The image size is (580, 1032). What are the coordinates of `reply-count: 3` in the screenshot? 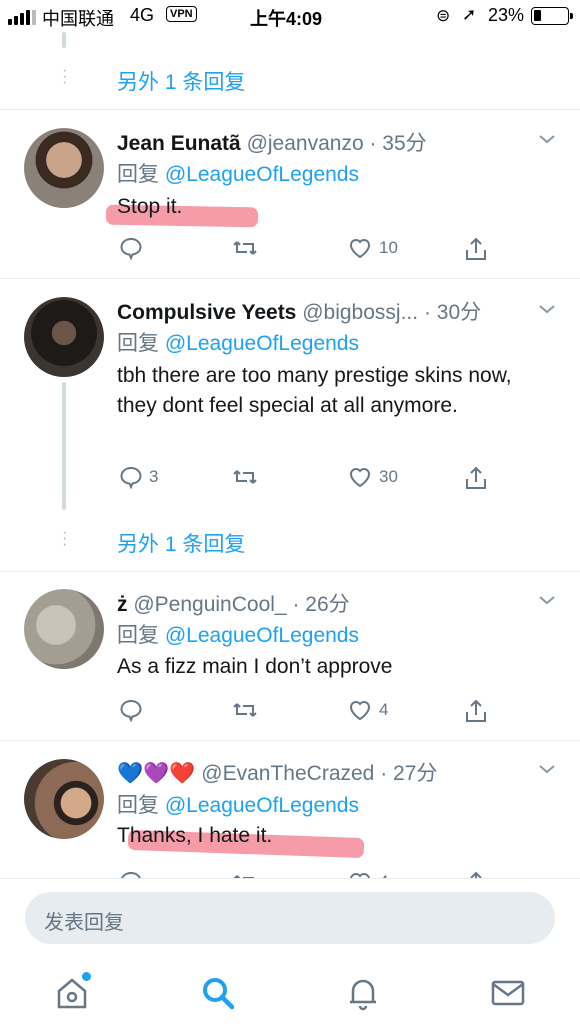 It's located at (154, 476).